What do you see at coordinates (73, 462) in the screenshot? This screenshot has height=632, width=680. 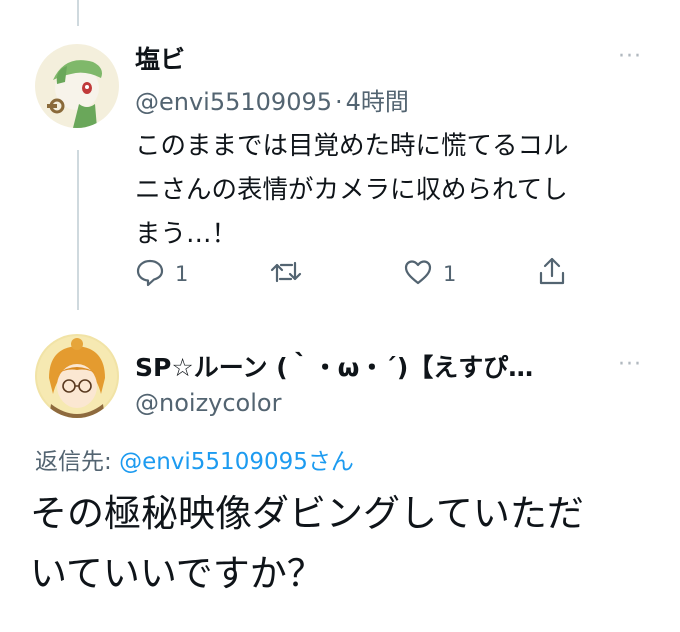 I see `replying-to-label: 返信先:` at bounding box center [73, 462].